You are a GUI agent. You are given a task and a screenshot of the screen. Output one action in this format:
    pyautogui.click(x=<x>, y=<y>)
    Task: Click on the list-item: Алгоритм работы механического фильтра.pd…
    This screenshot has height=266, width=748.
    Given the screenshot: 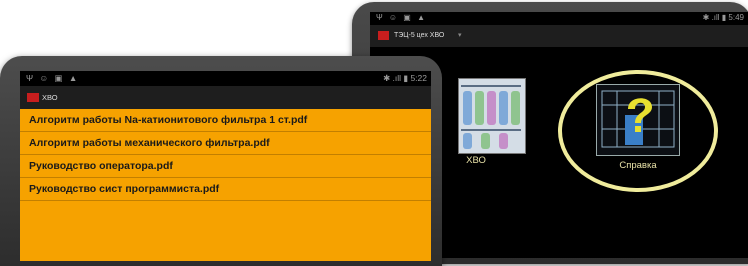 What is the action you would take?
    pyautogui.click(x=225, y=143)
    